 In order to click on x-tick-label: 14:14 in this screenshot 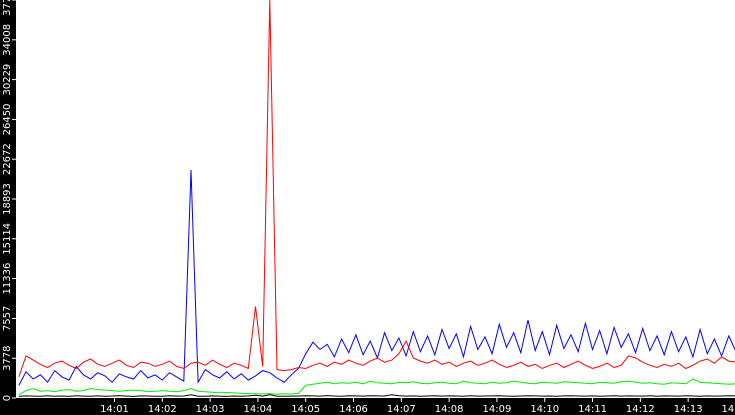, I will do `click(728, 409)`.